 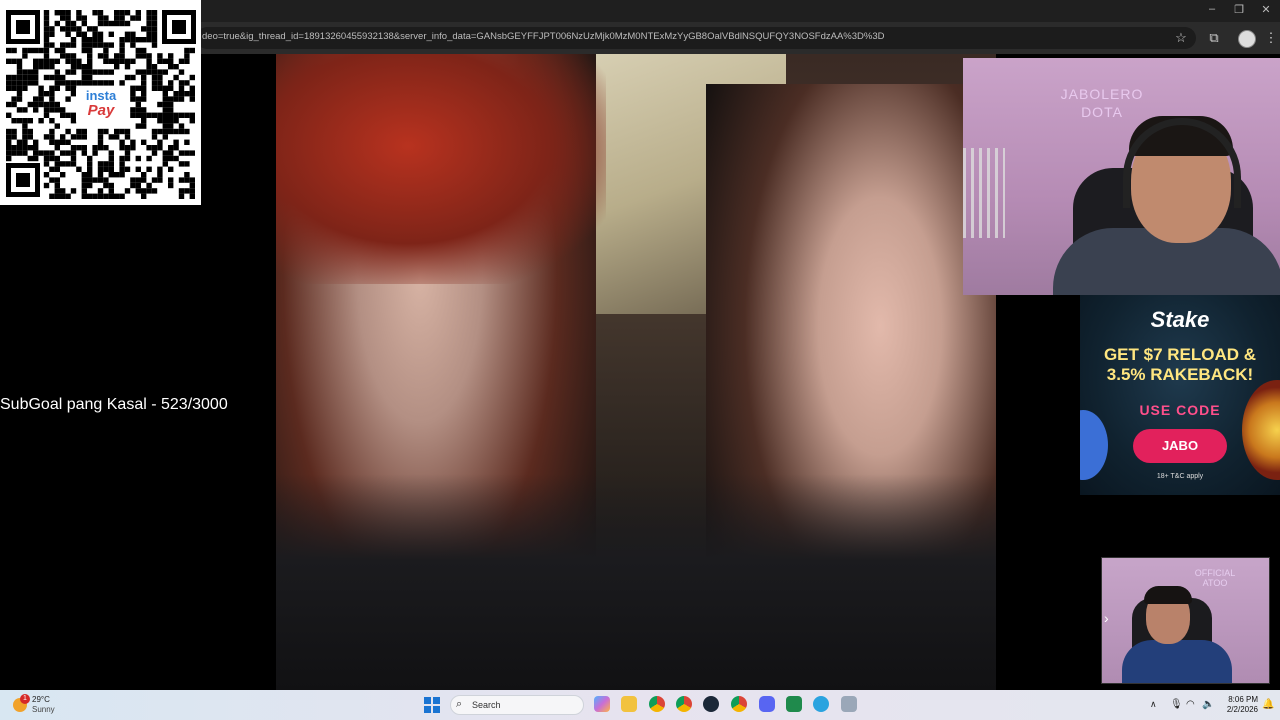 What do you see at coordinates (1185, 620) in the screenshot?
I see `secondary-webcam: OFFICIAL ATOO ›` at bounding box center [1185, 620].